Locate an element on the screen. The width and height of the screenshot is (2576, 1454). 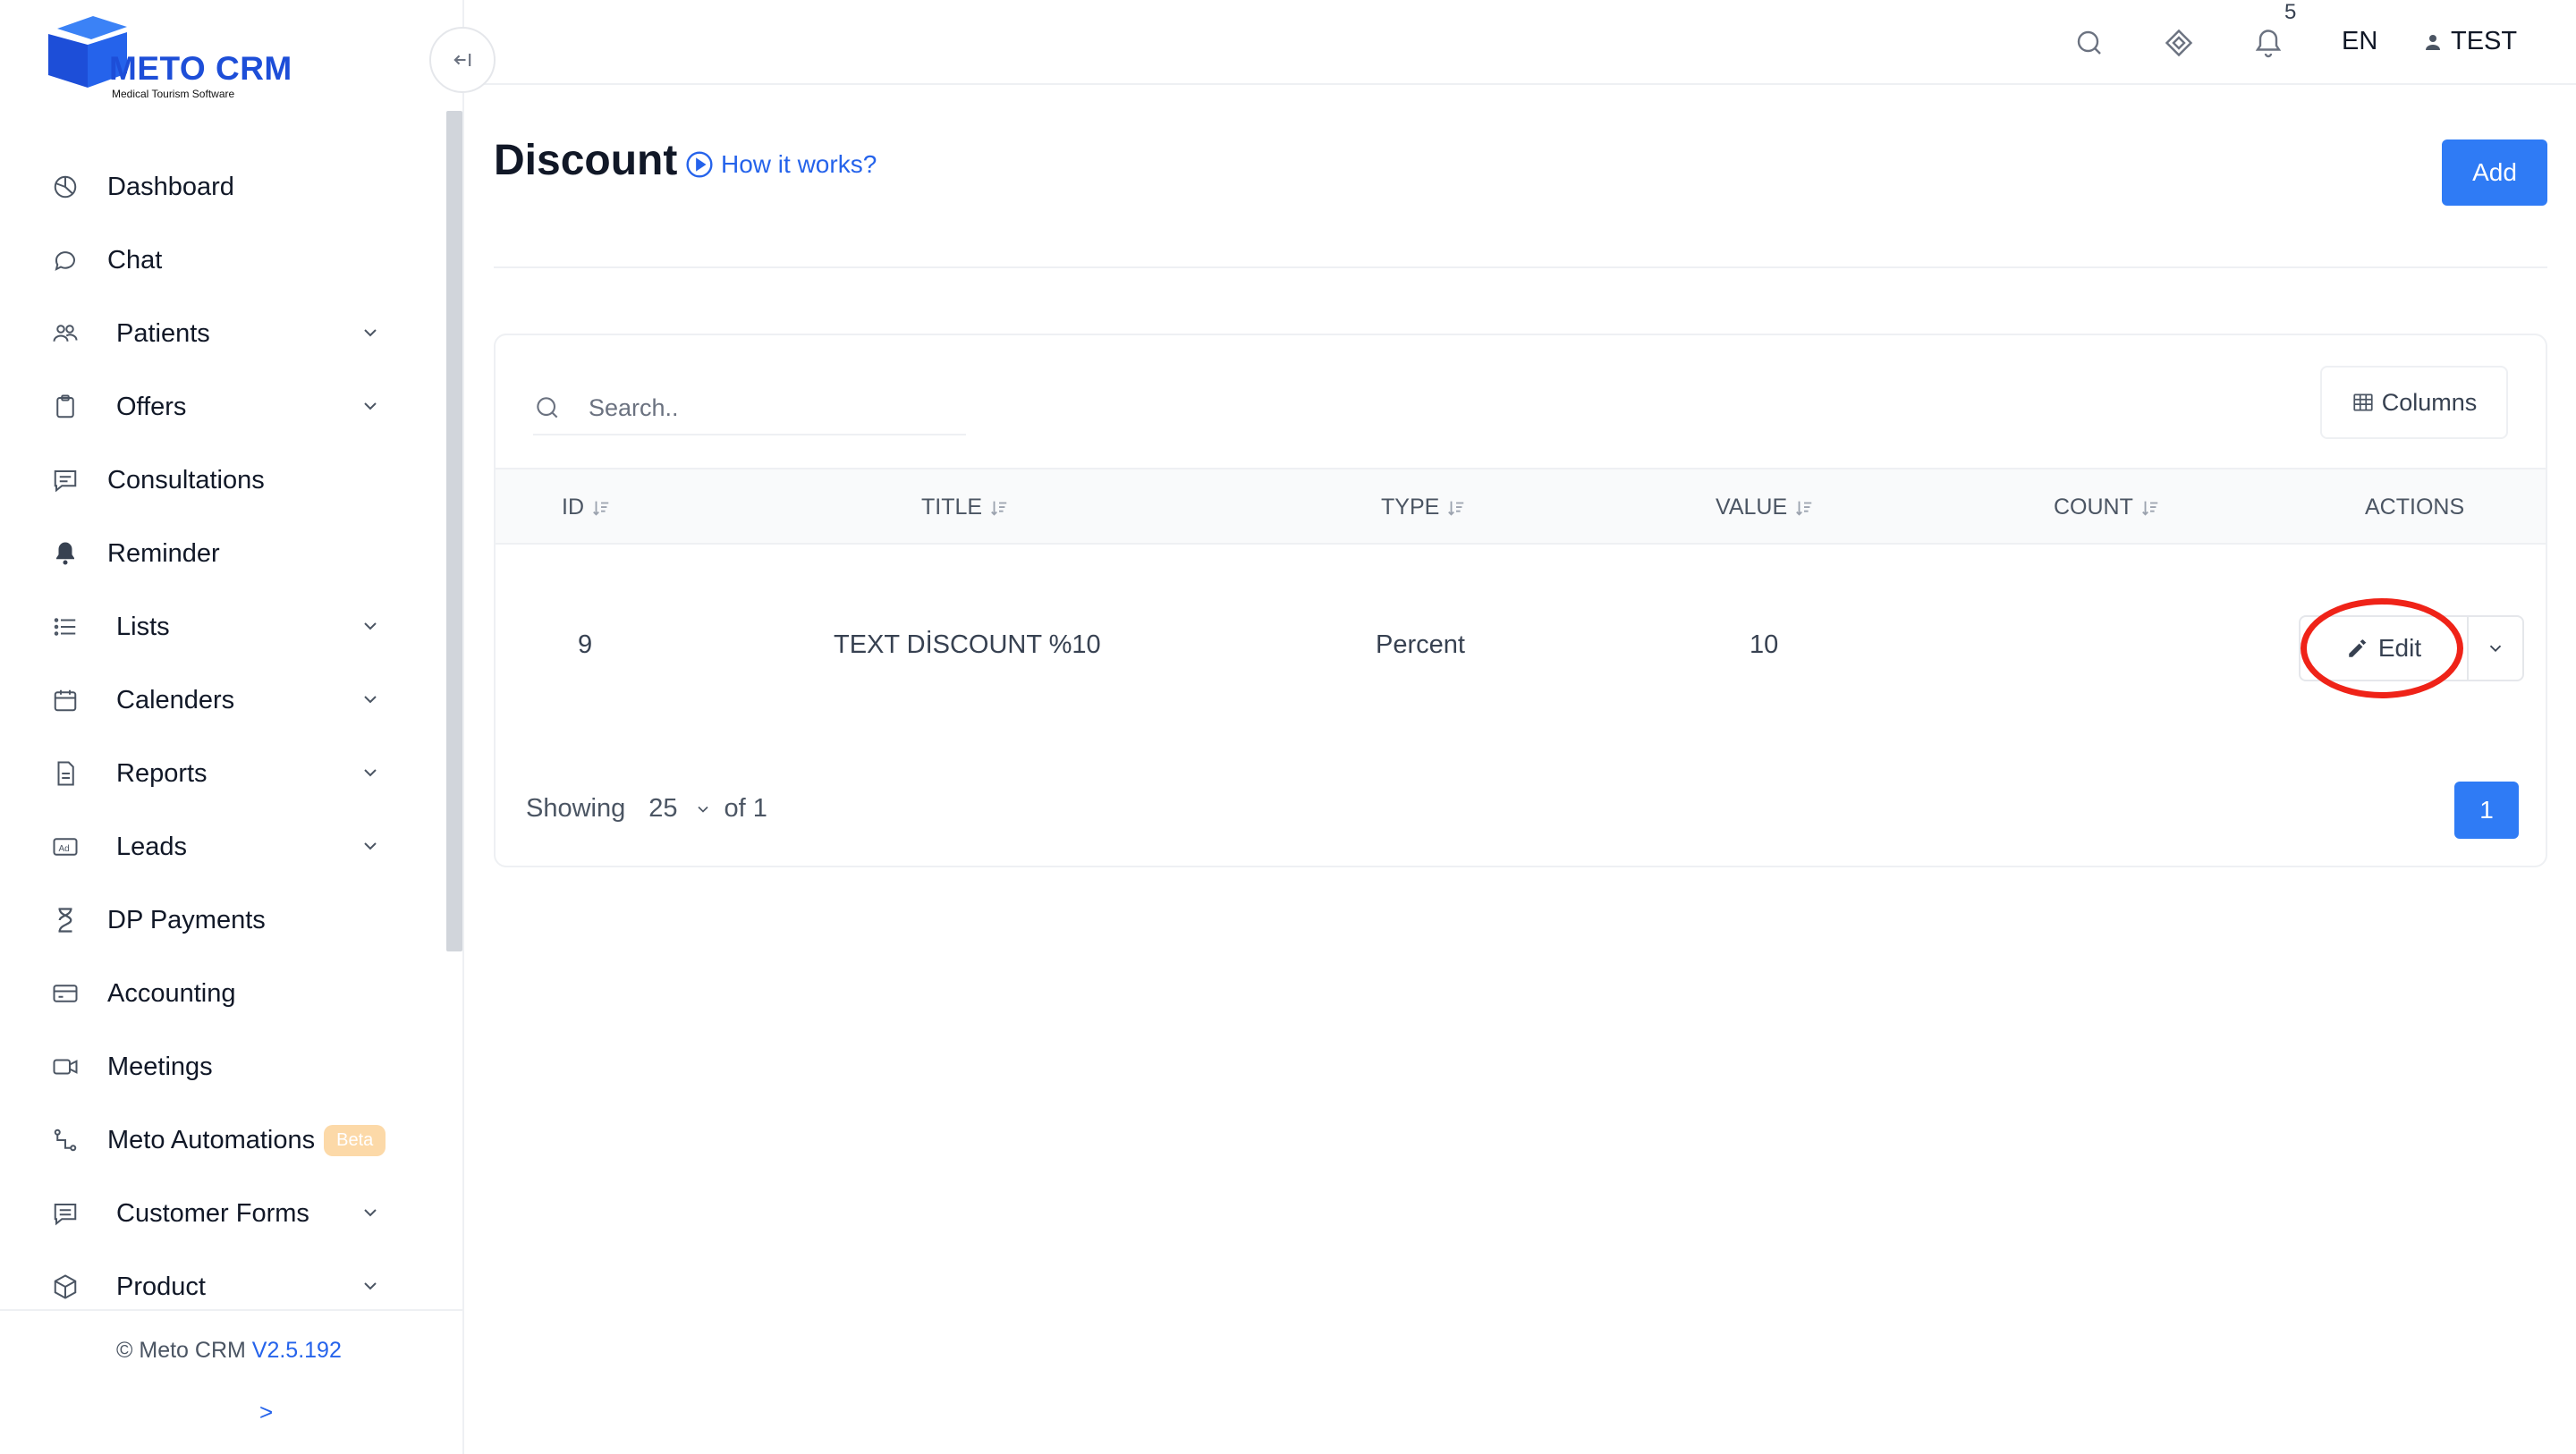
message-square-icon is located at coordinates (65, 480).